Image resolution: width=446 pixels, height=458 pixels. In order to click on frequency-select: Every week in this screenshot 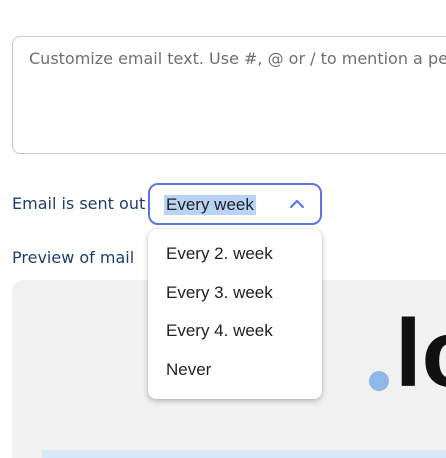, I will do `click(235, 204)`.